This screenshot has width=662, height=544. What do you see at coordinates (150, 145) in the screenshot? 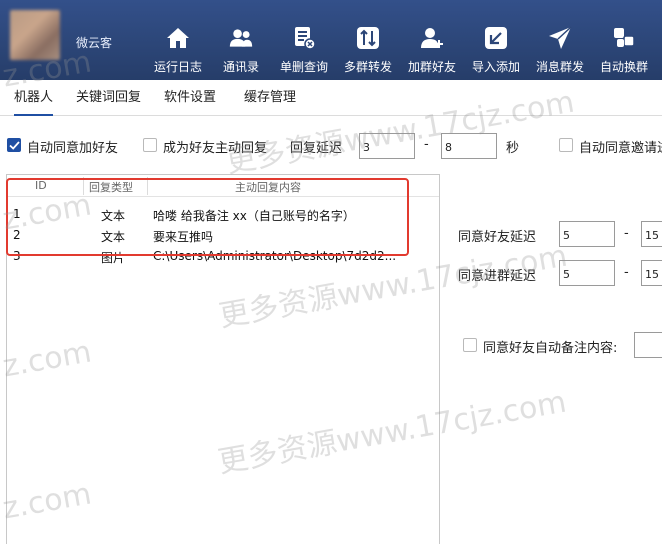
I see `become-friend-auto-reply-checkbox` at bounding box center [150, 145].